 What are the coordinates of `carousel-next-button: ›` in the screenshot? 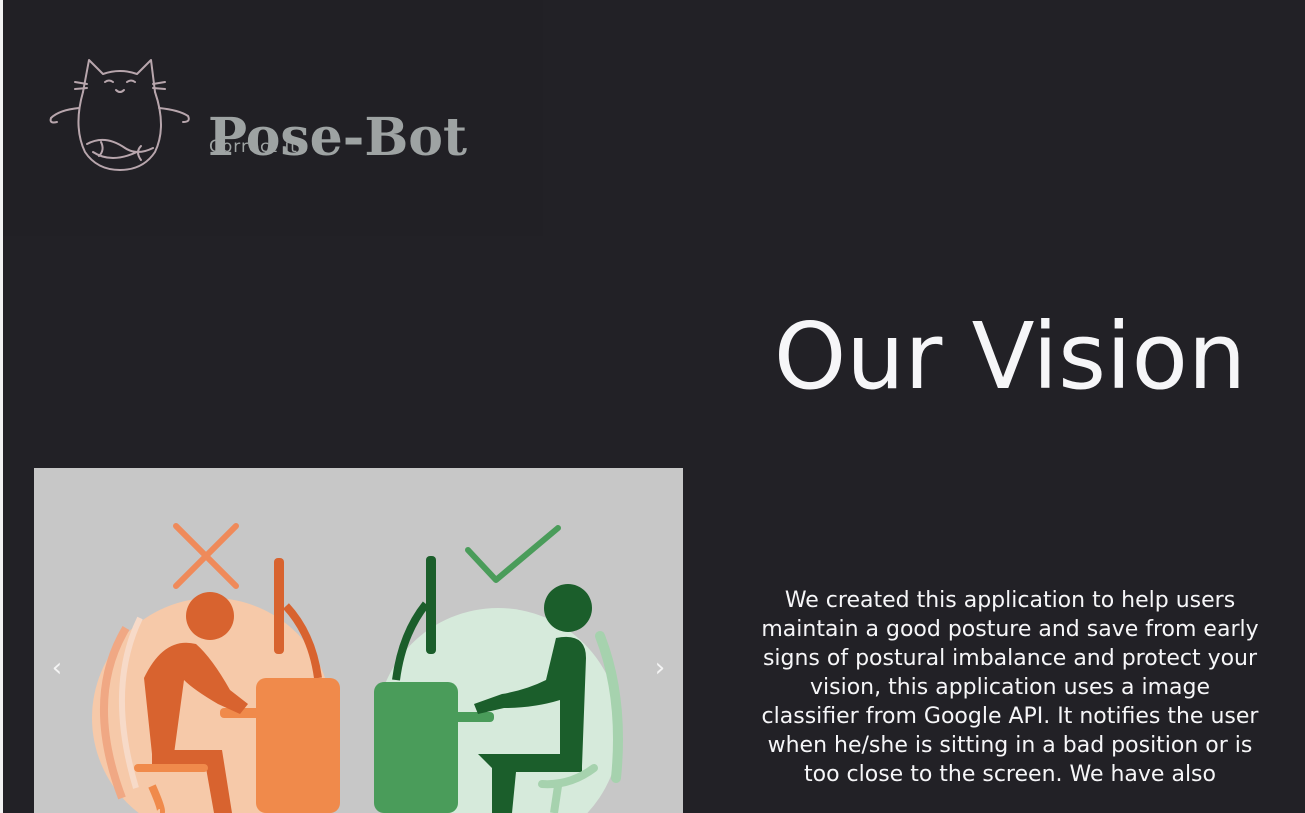 It's located at (660, 668).